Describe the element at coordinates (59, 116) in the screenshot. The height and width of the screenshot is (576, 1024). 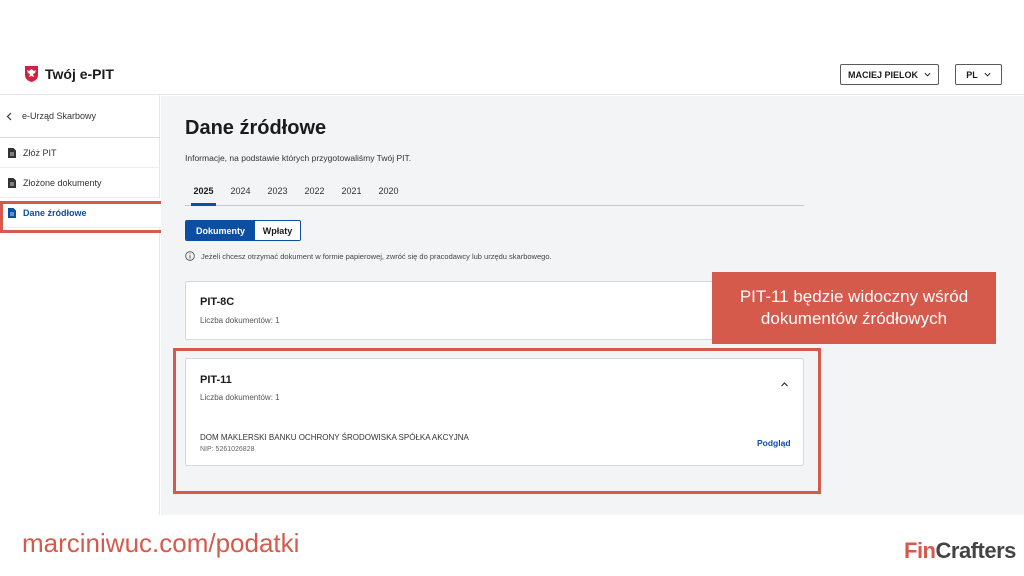
I see `sidebar-back-label: e-Urząd Skarbowy` at that location.